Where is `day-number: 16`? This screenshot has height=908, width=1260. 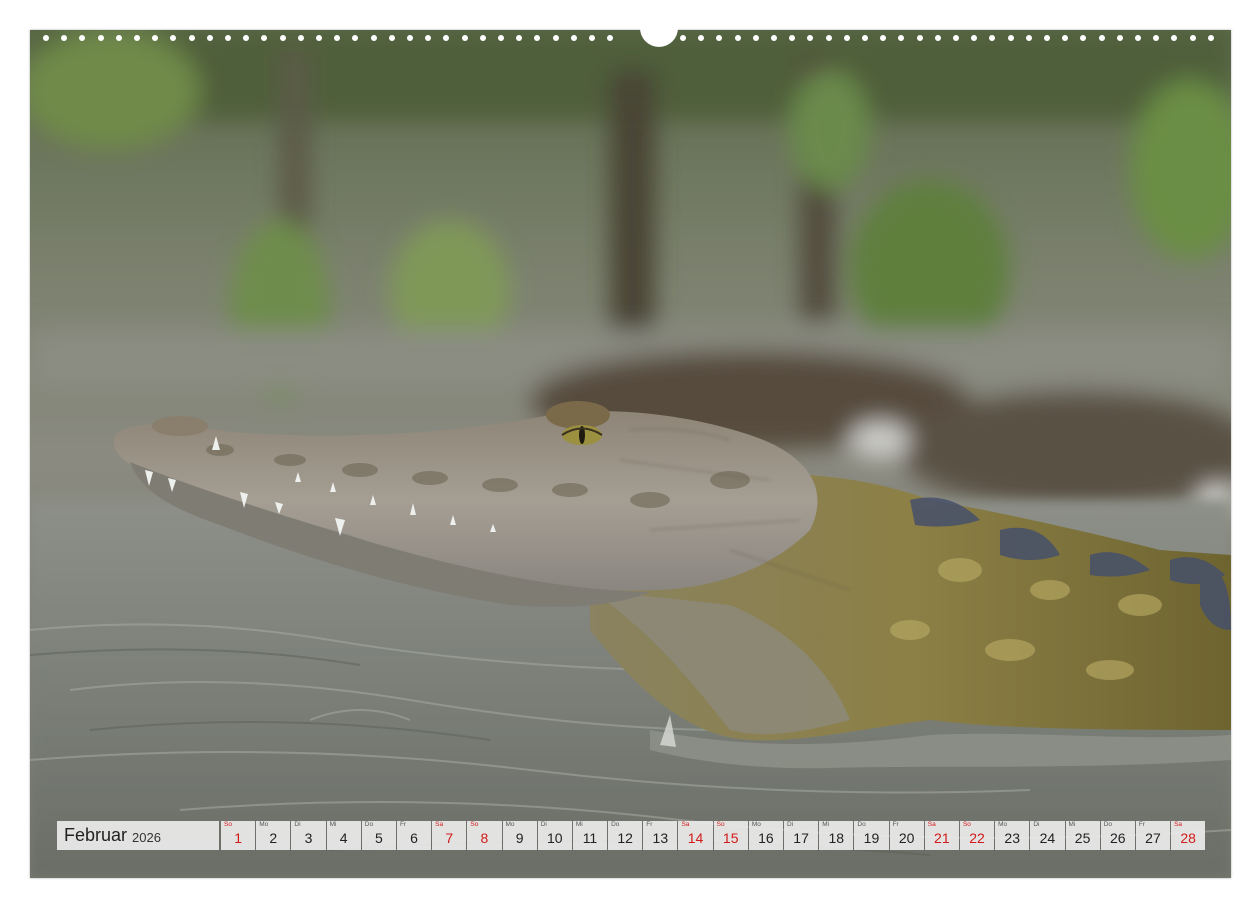 day-number: 16 is located at coordinates (766, 838).